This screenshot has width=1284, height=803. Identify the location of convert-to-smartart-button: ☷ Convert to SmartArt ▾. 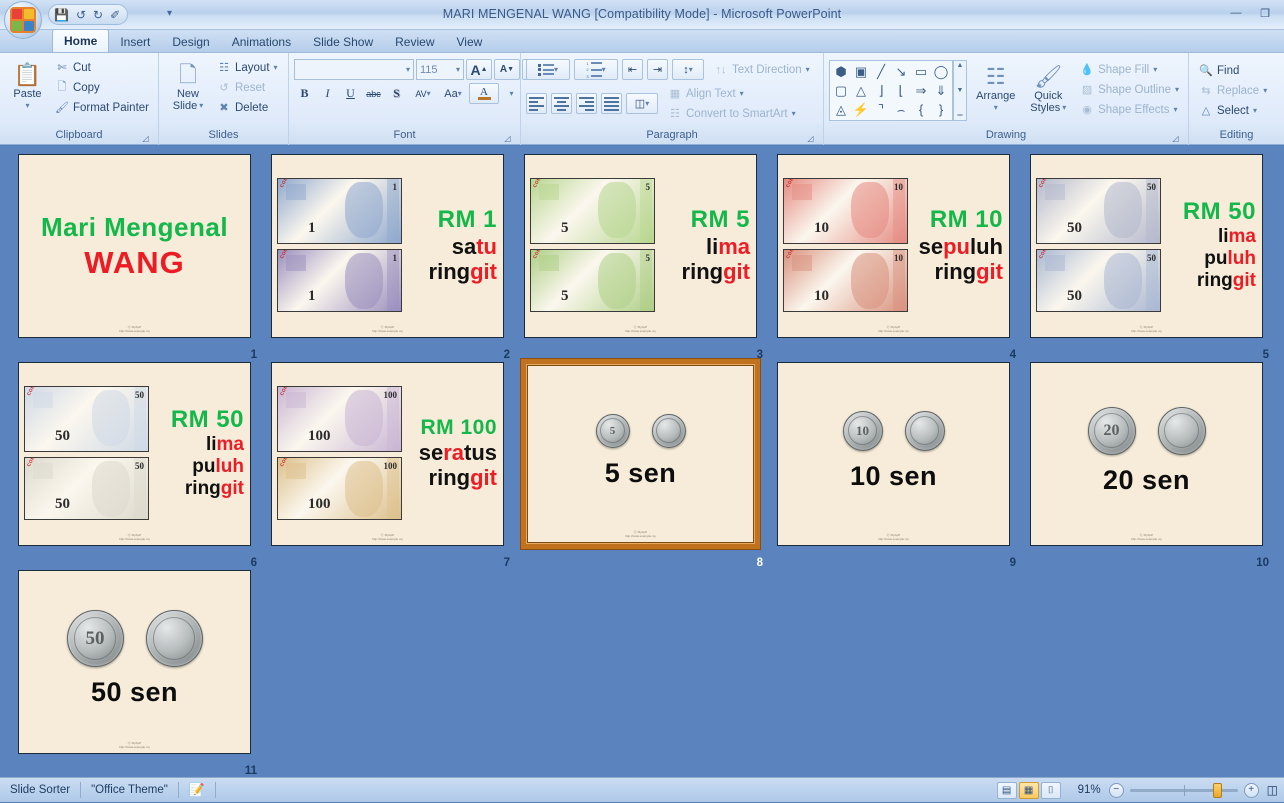
(733, 113).